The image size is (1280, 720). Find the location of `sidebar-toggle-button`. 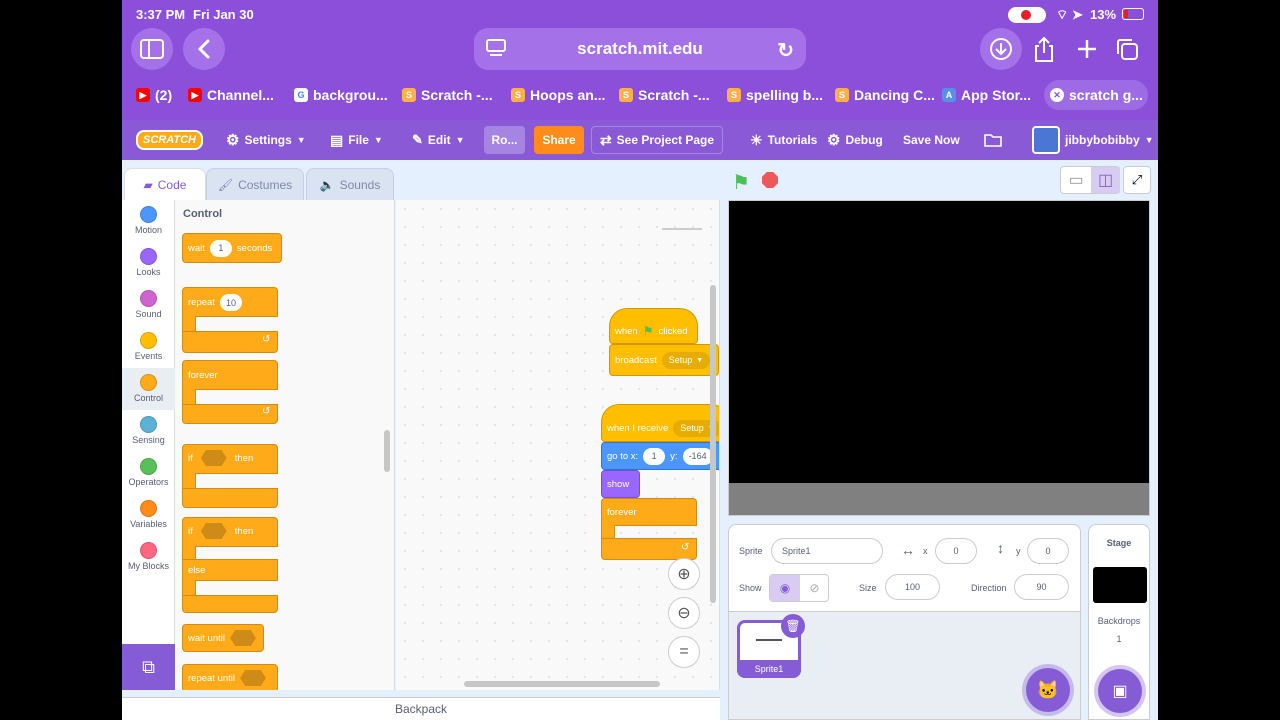

sidebar-toggle-button is located at coordinates (152, 49).